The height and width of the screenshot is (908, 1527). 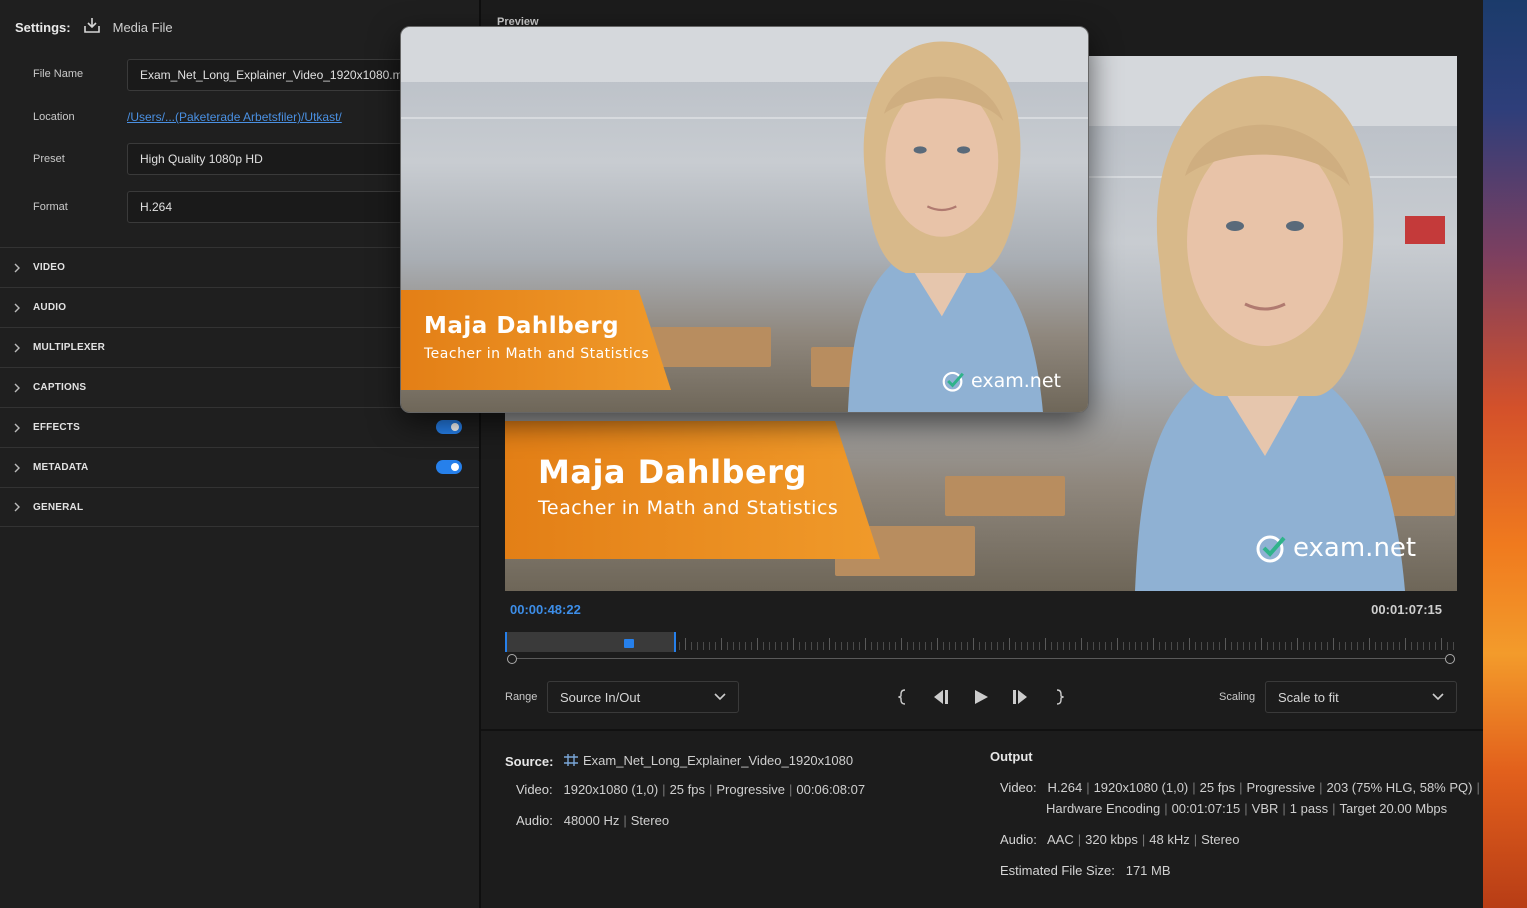 What do you see at coordinates (1393, 808) in the screenshot?
I see `output-target-bitrate: Target 20.00 Mbps` at bounding box center [1393, 808].